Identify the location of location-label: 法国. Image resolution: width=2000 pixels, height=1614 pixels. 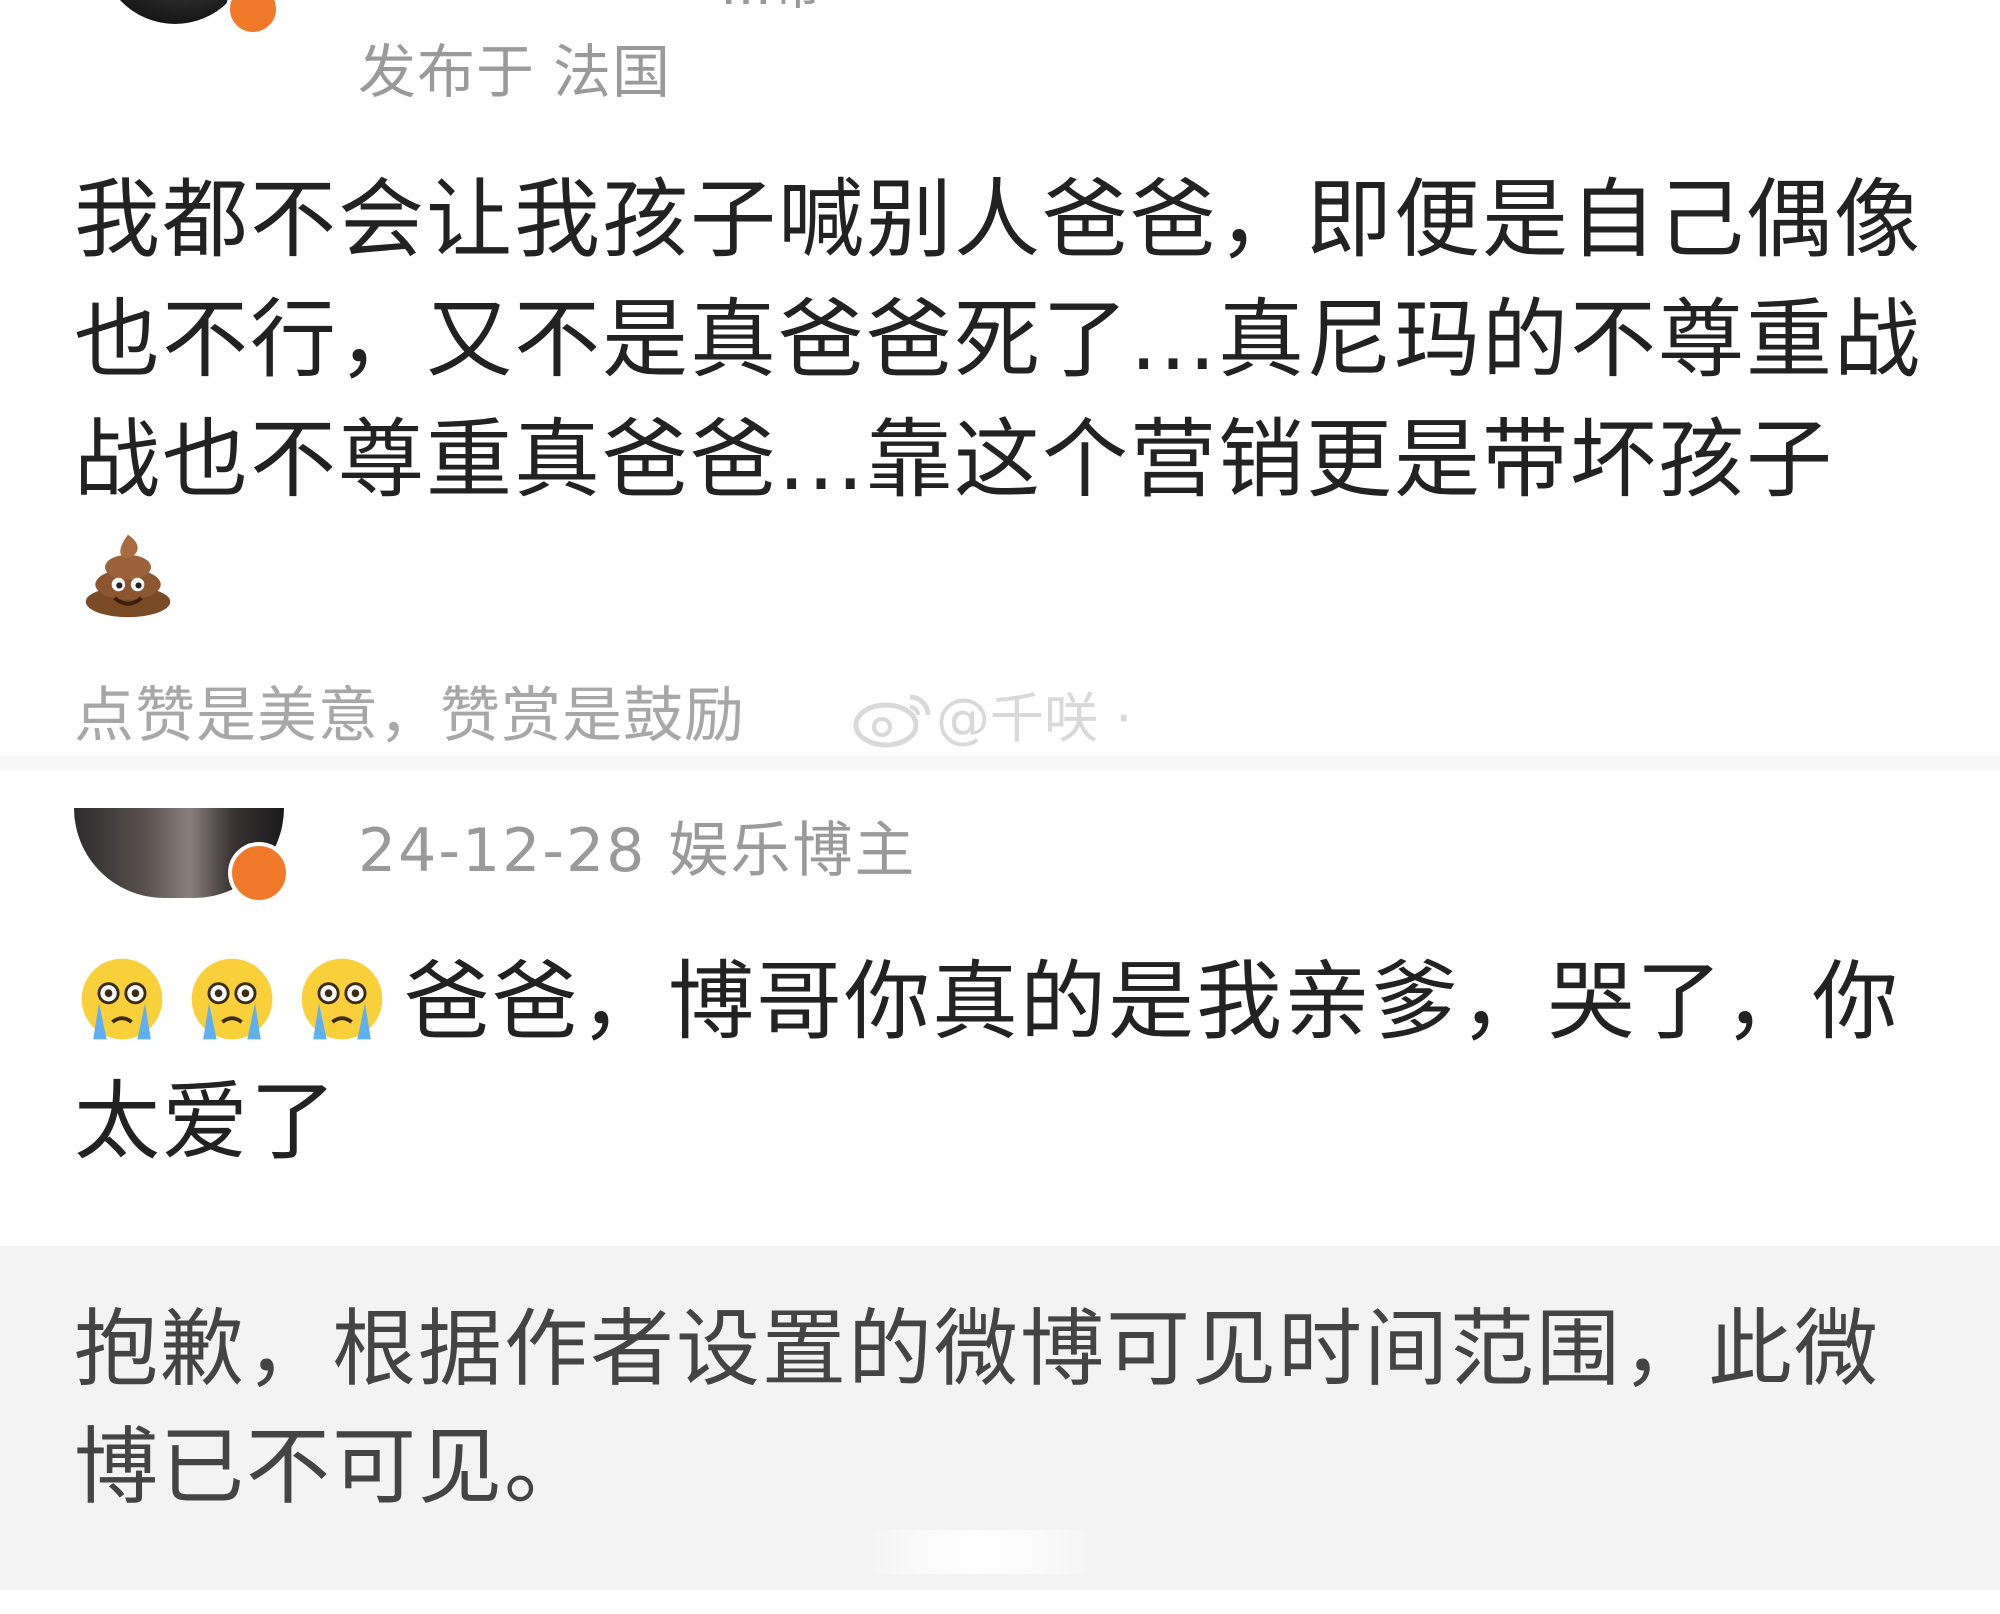
(612, 72).